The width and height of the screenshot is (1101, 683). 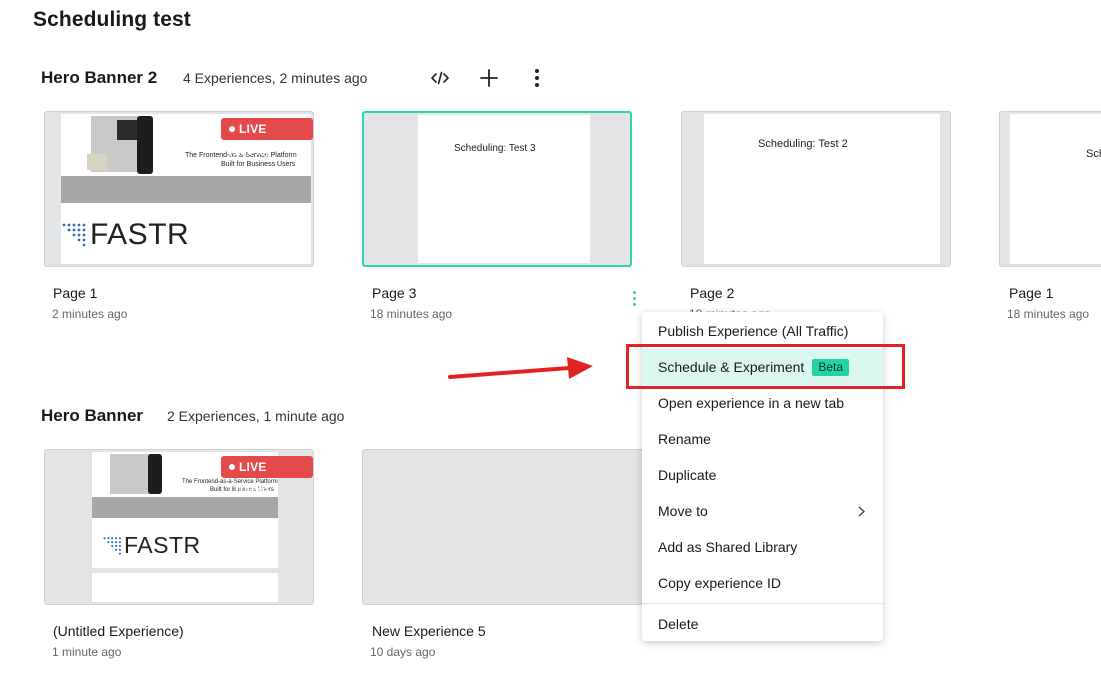 What do you see at coordinates (118, 631) in the screenshot?
I see `card-title: (Untitled Experience)` at bounding box center [118, 631].